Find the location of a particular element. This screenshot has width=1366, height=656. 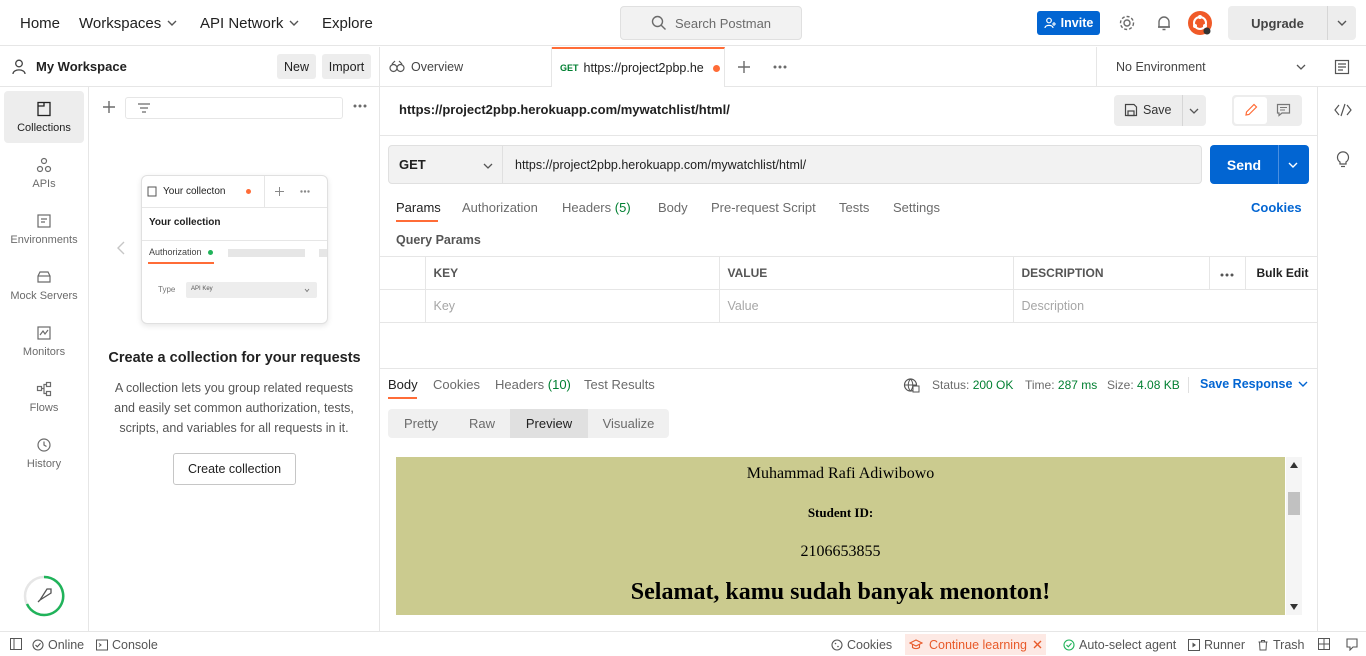

console-icon is located at coordinates (102, 644).